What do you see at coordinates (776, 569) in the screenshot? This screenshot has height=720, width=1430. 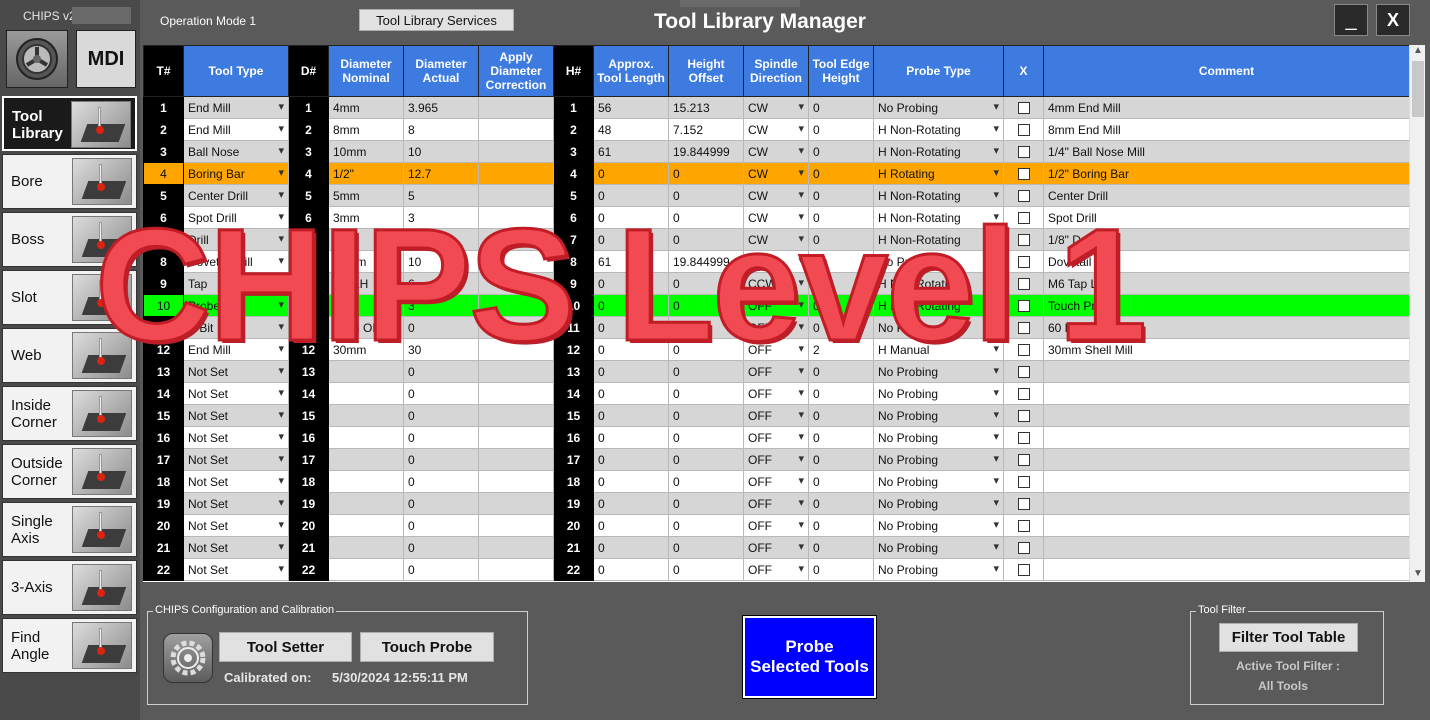 I see `table-row: 22Not Set2202200OFF0No Probing` at bounding box center [776, 569].